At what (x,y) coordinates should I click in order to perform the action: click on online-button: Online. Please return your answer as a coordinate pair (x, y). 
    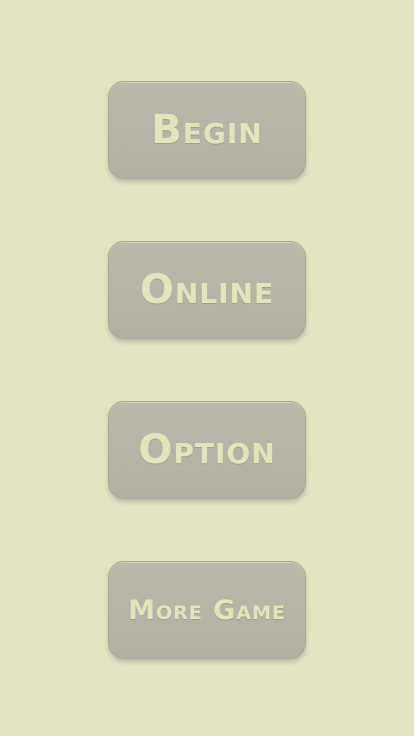
    Looking at the image, I should click on (207, 290).